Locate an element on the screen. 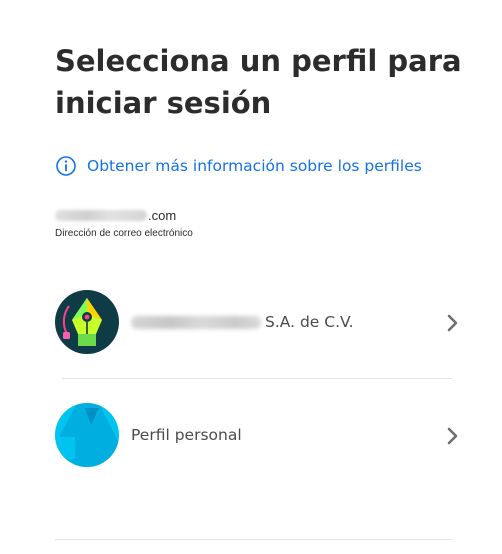 This screenshot has width=502, height=554. info-circle-icon is located at coordinates (66, 166).